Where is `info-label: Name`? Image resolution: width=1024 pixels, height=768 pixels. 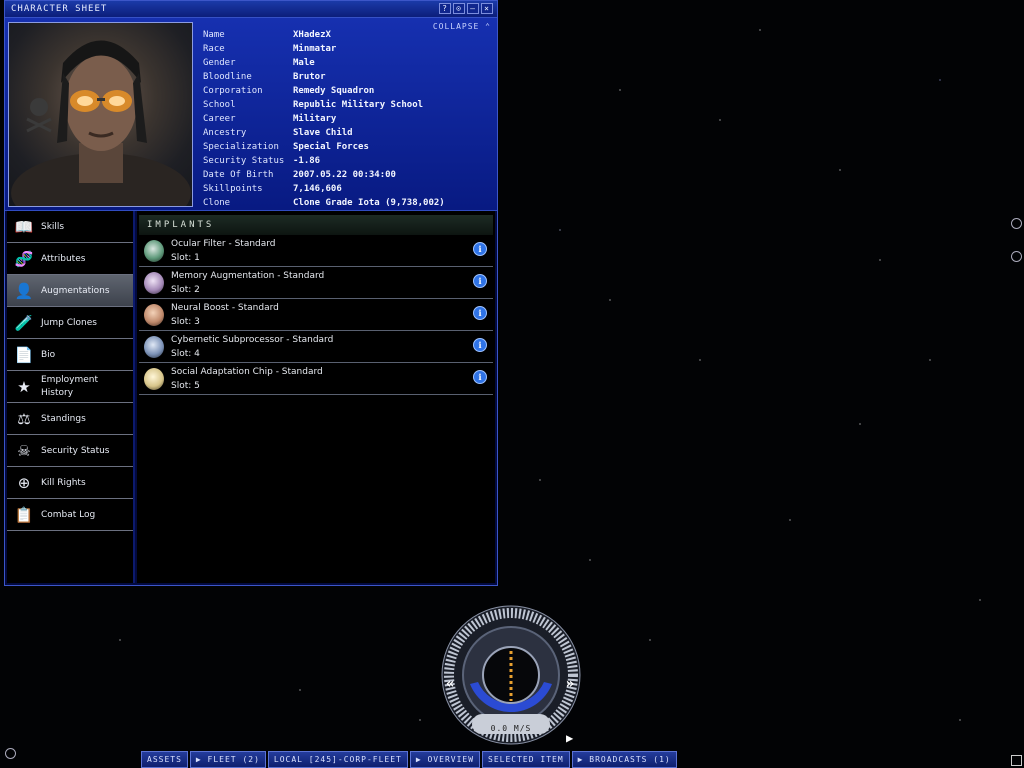 info-label: Name is located at coordinates (214, 35).